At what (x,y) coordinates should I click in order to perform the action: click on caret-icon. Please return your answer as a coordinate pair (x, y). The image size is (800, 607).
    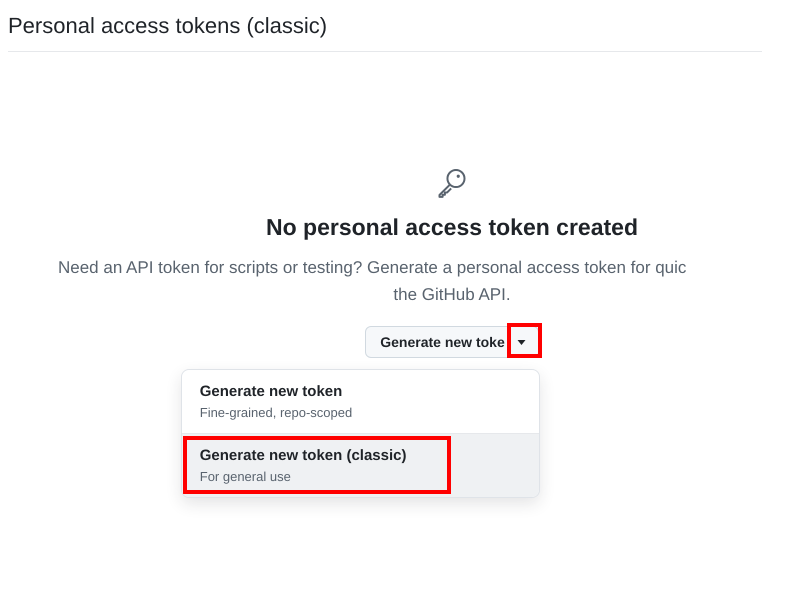
    Looking at the image, I should click on (521, 342).